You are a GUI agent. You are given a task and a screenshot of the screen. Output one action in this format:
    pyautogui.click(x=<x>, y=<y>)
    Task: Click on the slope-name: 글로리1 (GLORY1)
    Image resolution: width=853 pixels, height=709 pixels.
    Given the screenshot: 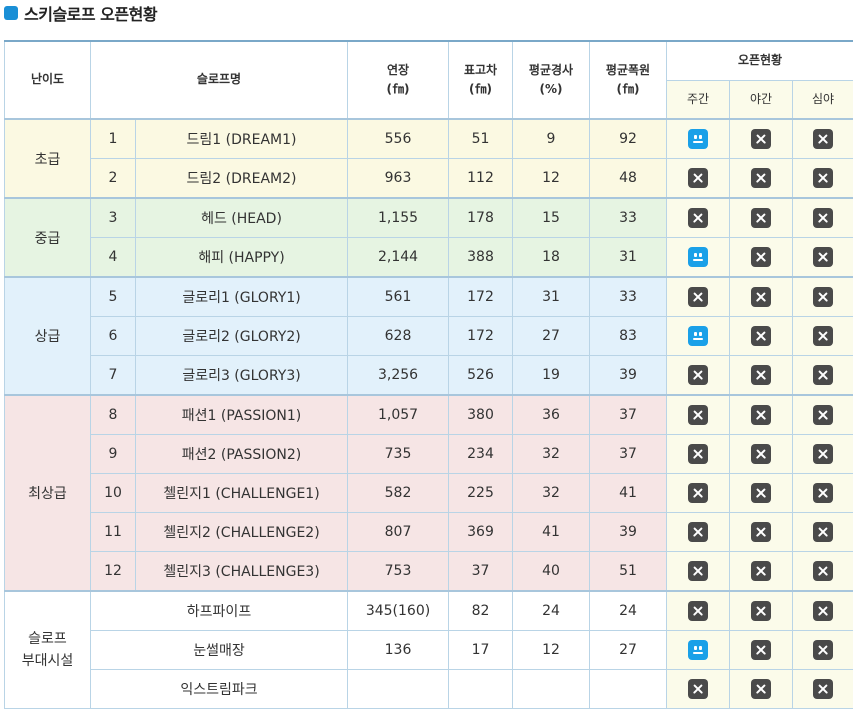 What is the action you would take?
    pyautogui.click(x=242, y=297)
    